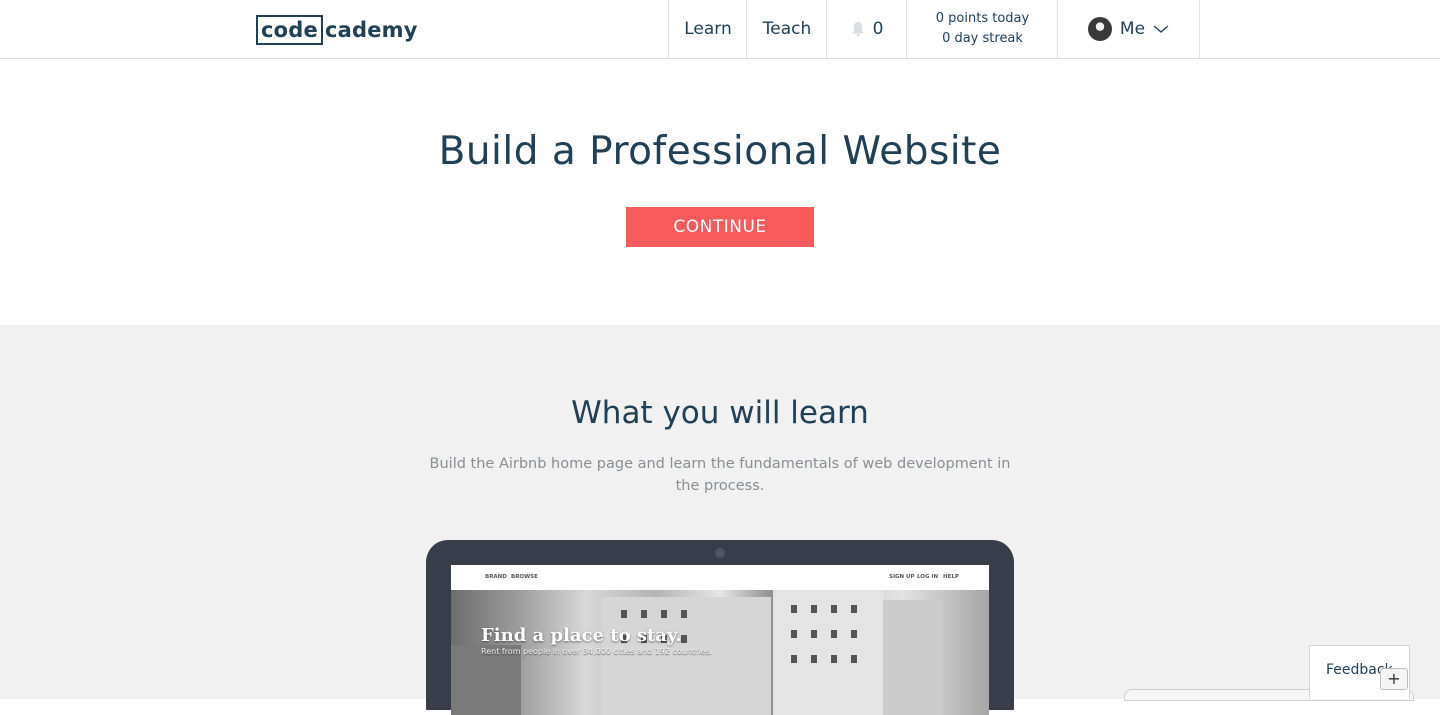 Image resolution: width=1440 pixels, height=715 pixels. What do you see at coordinates (1161, 29) in the screenshot?
I see `chevron-down-icon` at bounding box center [1161, 29].